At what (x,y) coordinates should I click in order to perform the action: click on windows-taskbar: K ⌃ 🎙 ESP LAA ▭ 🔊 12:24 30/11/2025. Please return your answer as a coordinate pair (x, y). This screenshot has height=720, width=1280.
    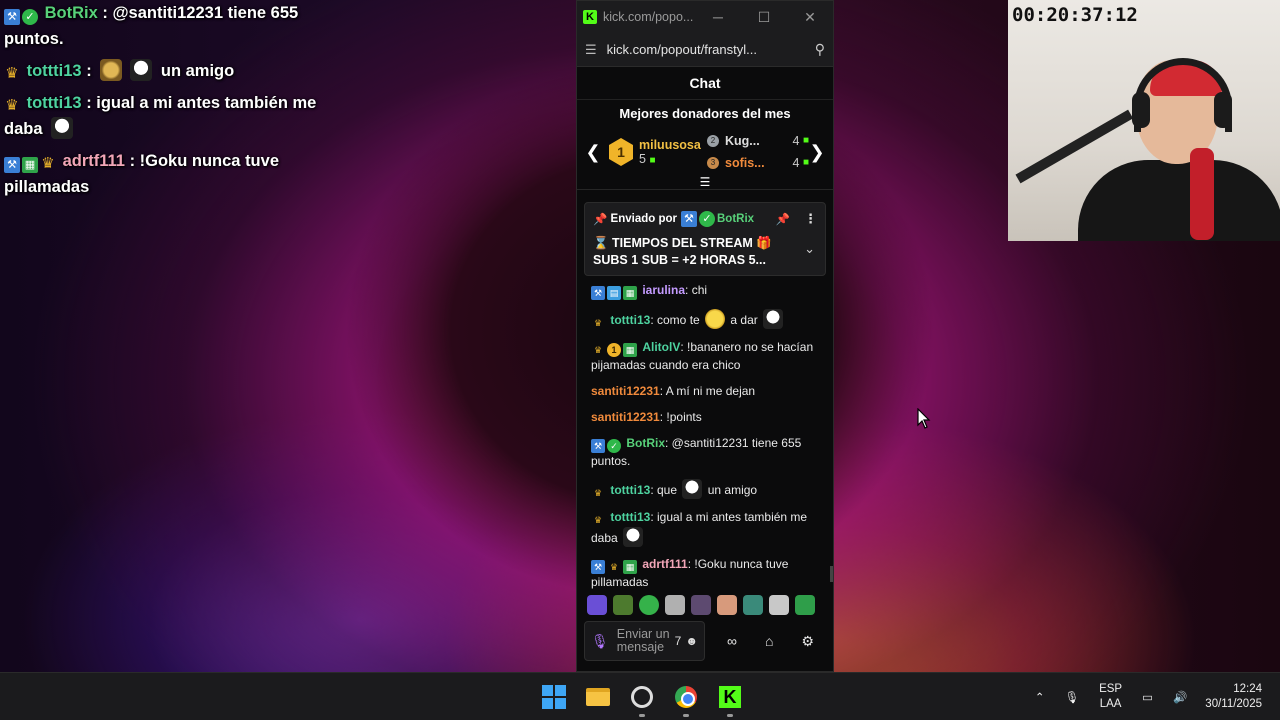
    Looking at the image, I should click on (640, 696).